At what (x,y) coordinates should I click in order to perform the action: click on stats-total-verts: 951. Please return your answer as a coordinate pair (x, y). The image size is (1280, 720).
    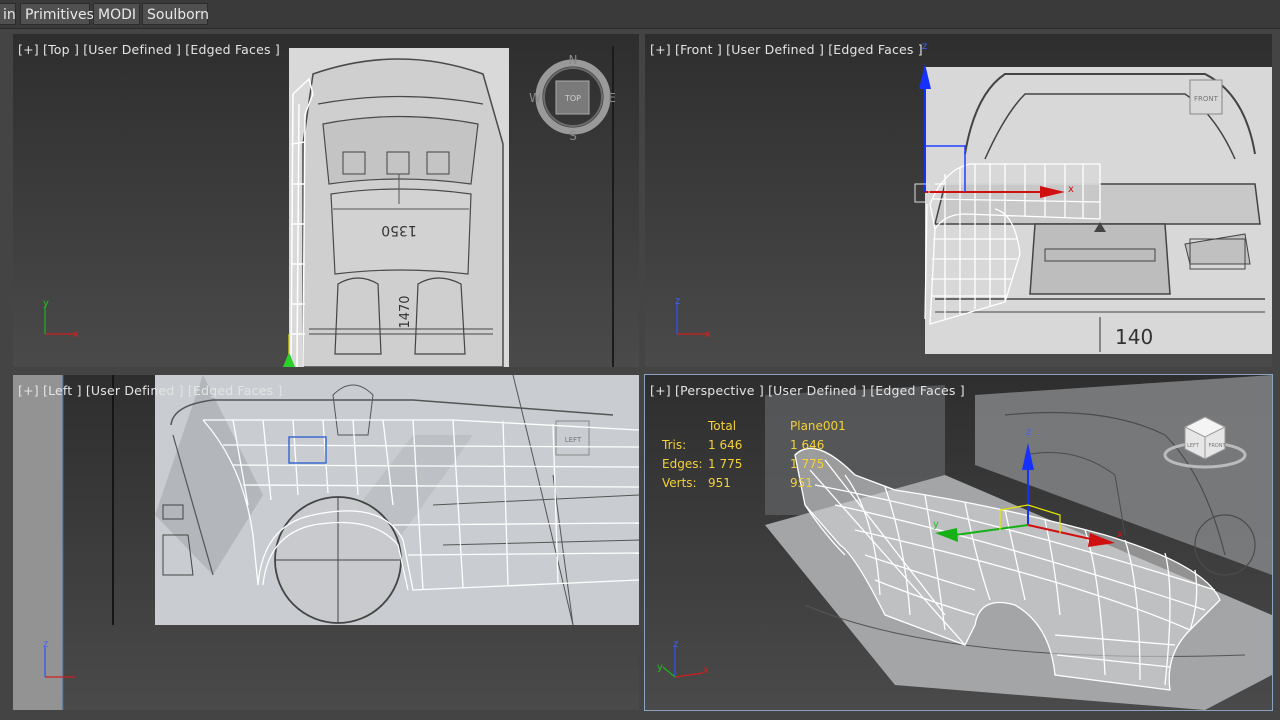
    Looking at the image, I should click on (719, 483).